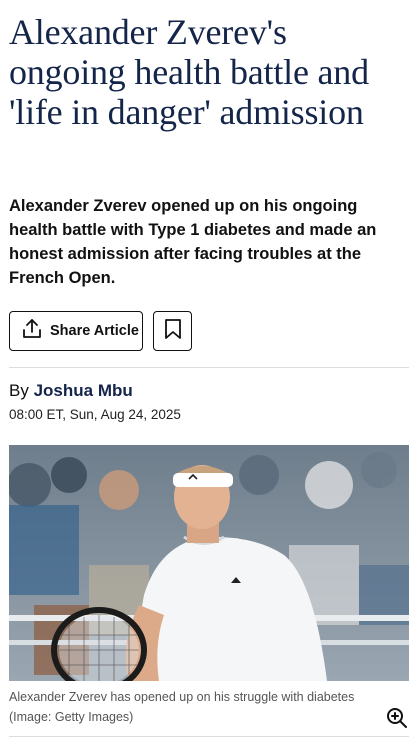 The height and width of the screenshot is (742, 415). I want to click on bookmark-icon, so click(173, 331).